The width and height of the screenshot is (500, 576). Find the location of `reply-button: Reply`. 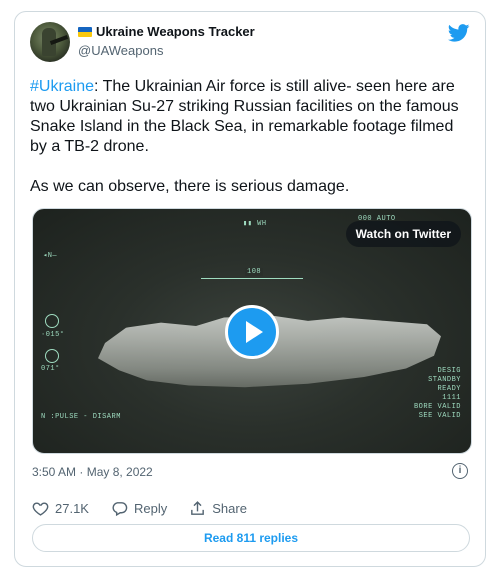

reply-button: Reply is located at coordinates (139, 508).